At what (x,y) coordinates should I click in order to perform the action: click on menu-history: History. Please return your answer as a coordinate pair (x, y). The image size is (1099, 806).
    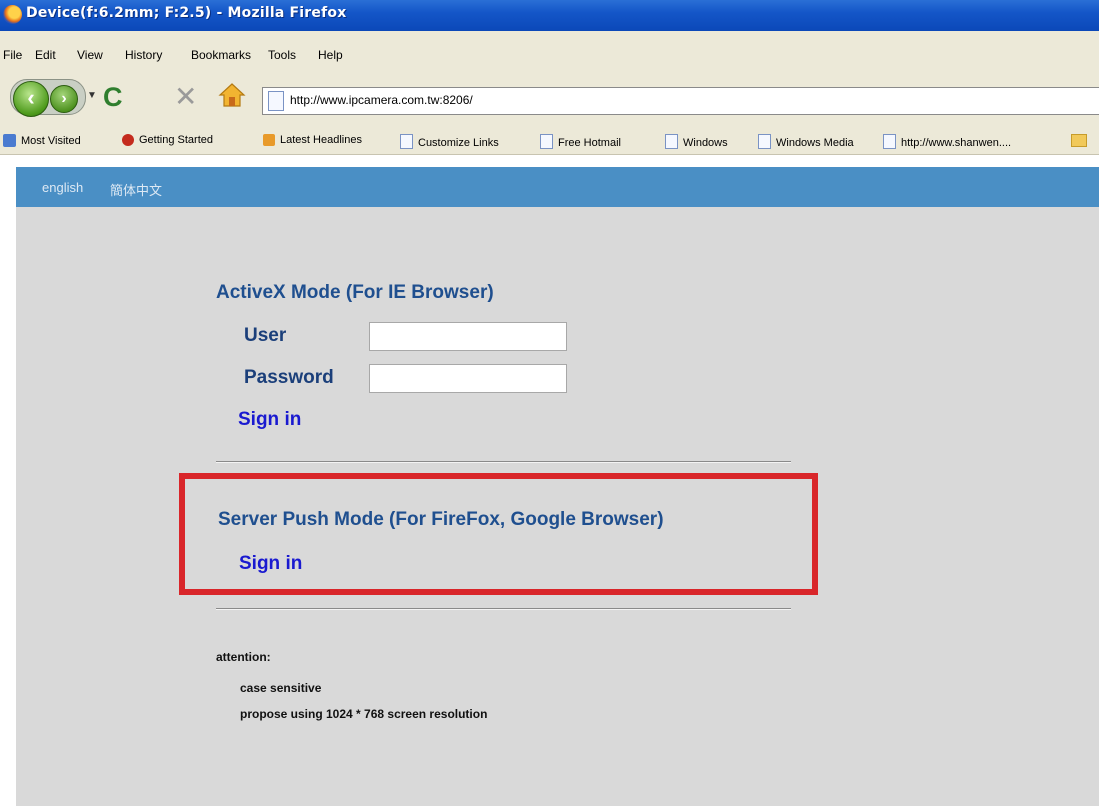
    Looking at the image, I should click on (143, 55).